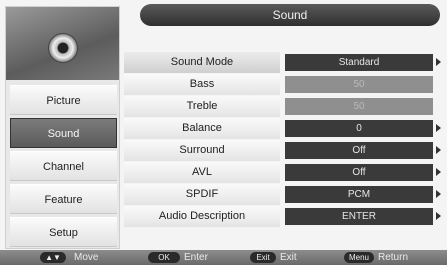 This screenshot has height=265, width=447. What do you see at coordinates (283, 128) in the screenshot?
I see `setting-row-balance: Balance 0` at bounding box center [283, 128].